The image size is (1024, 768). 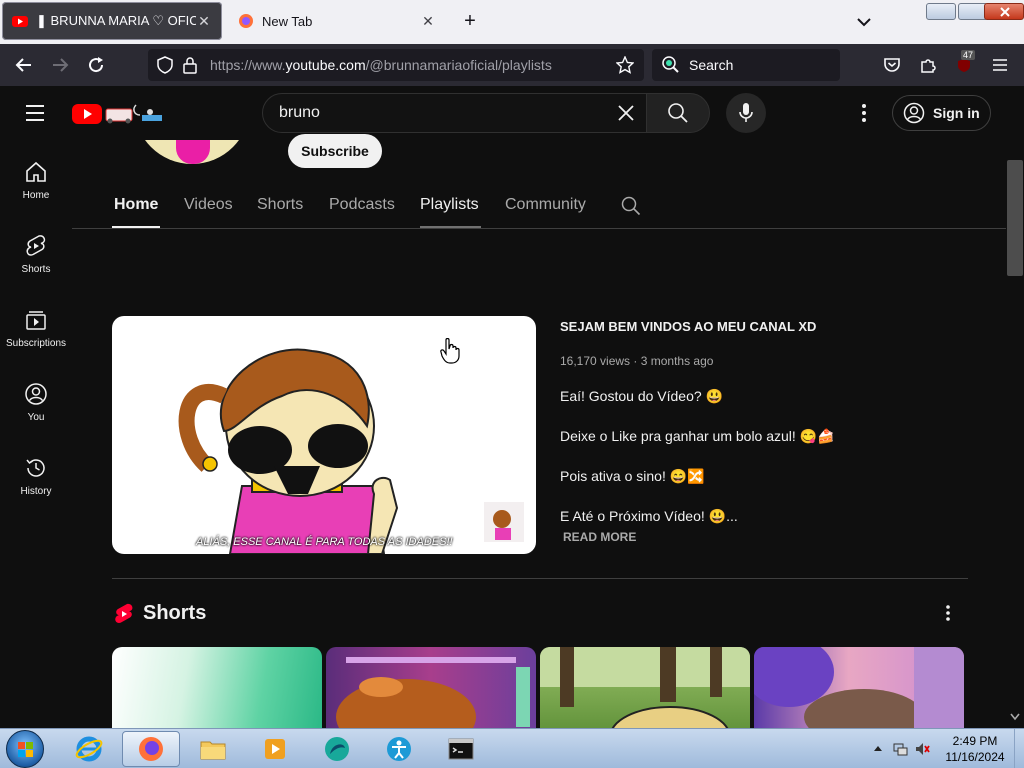 I want to click on reload-icon, so click(x=96, y=65).